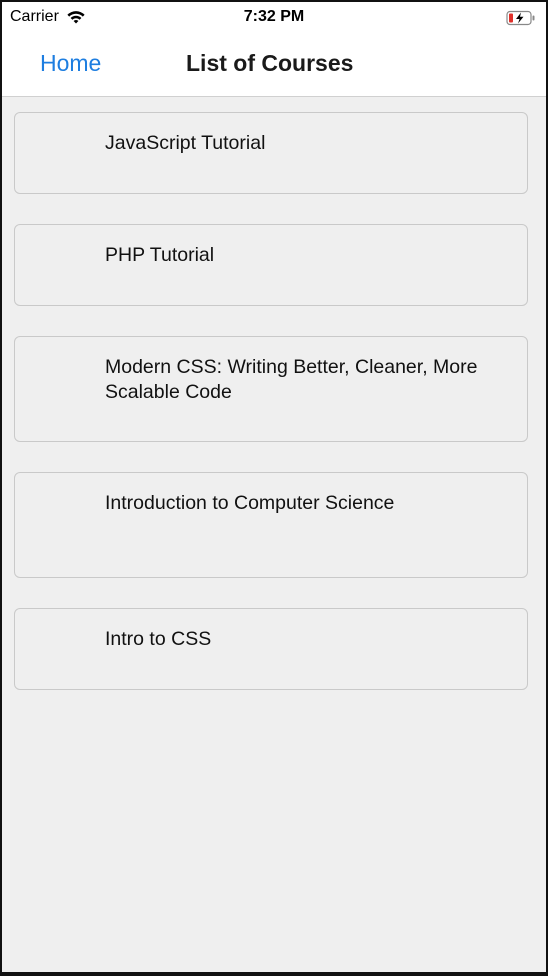 This screenshot has width=548, height=976. Describe the element at coordinates (160, 255) in the screenshot. I see `course-title: PHP Tutorial` at that location.